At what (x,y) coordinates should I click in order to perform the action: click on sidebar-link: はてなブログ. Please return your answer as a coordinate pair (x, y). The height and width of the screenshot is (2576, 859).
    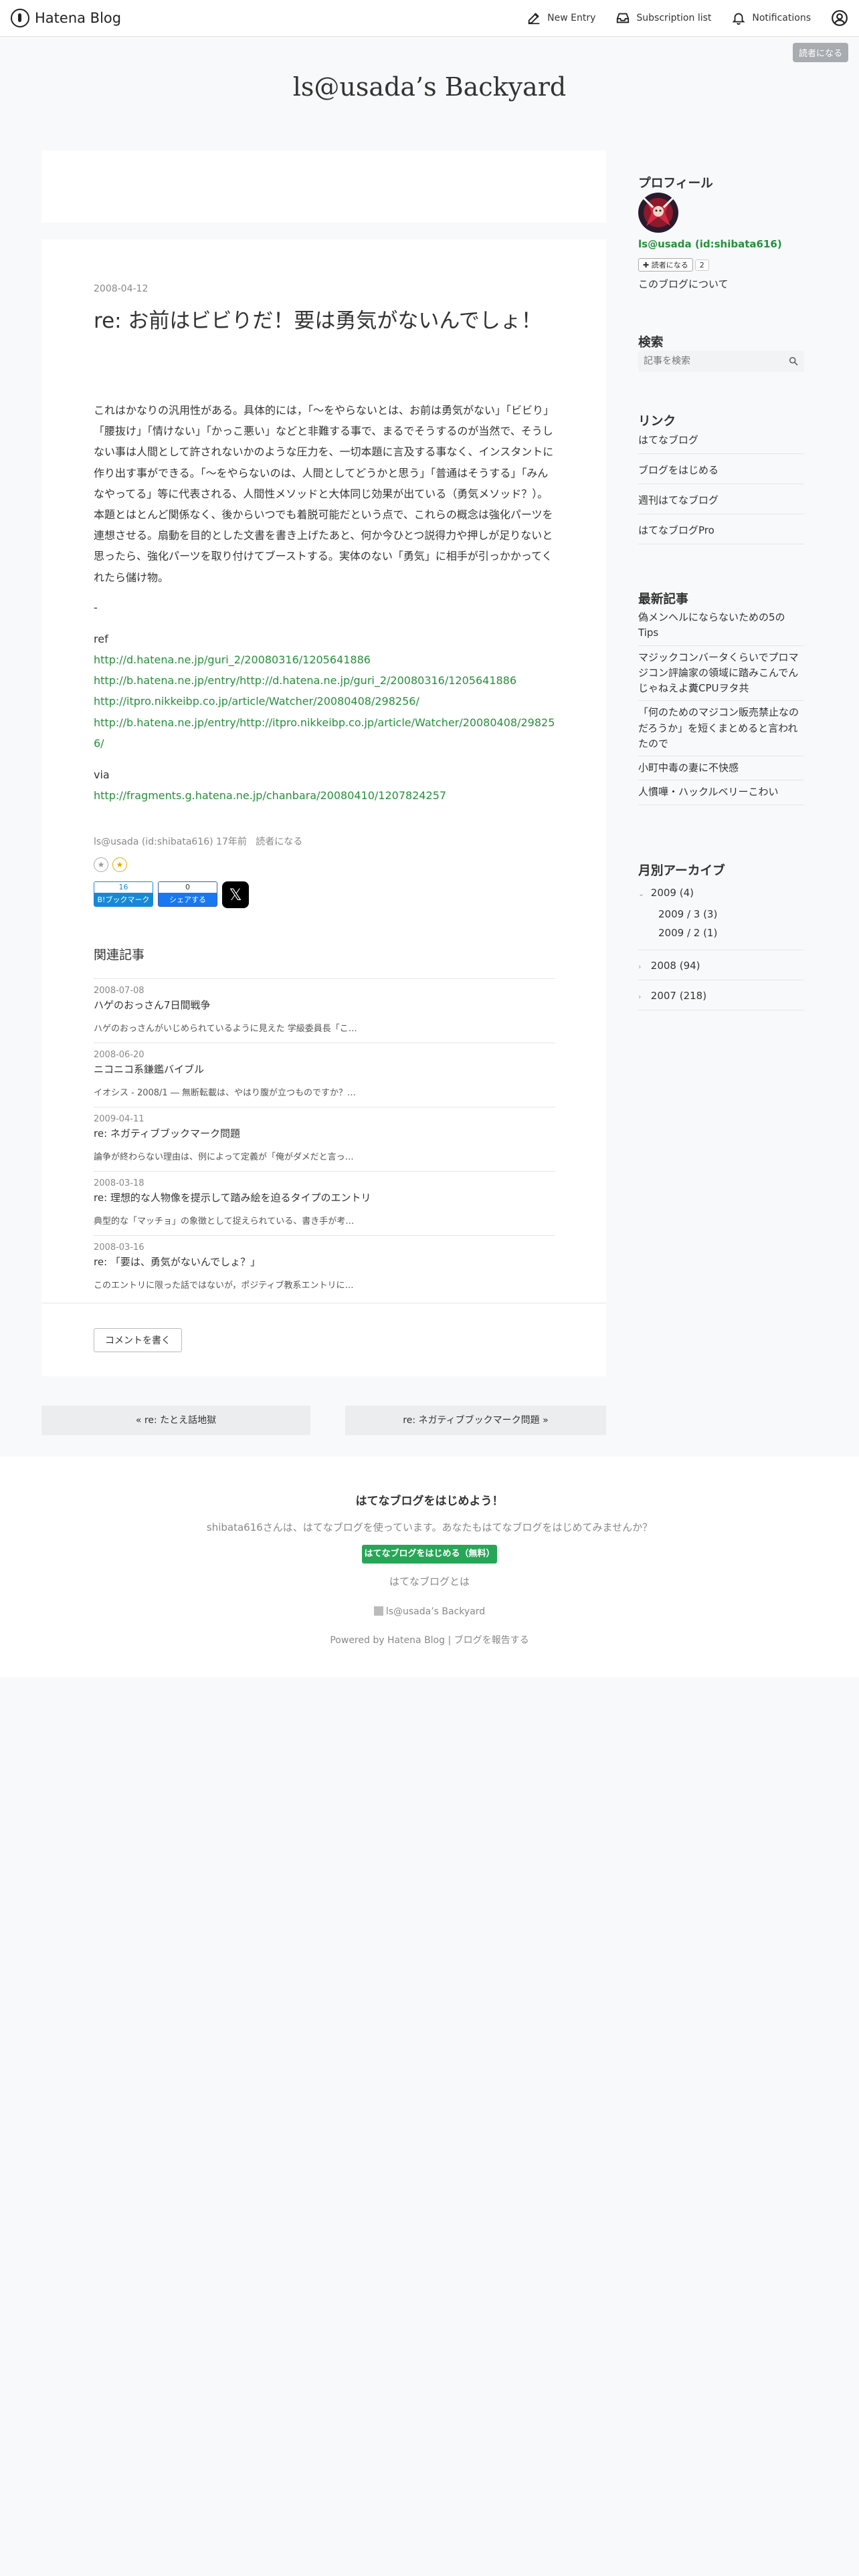
    Looking at the image, I should click on (721, 439).